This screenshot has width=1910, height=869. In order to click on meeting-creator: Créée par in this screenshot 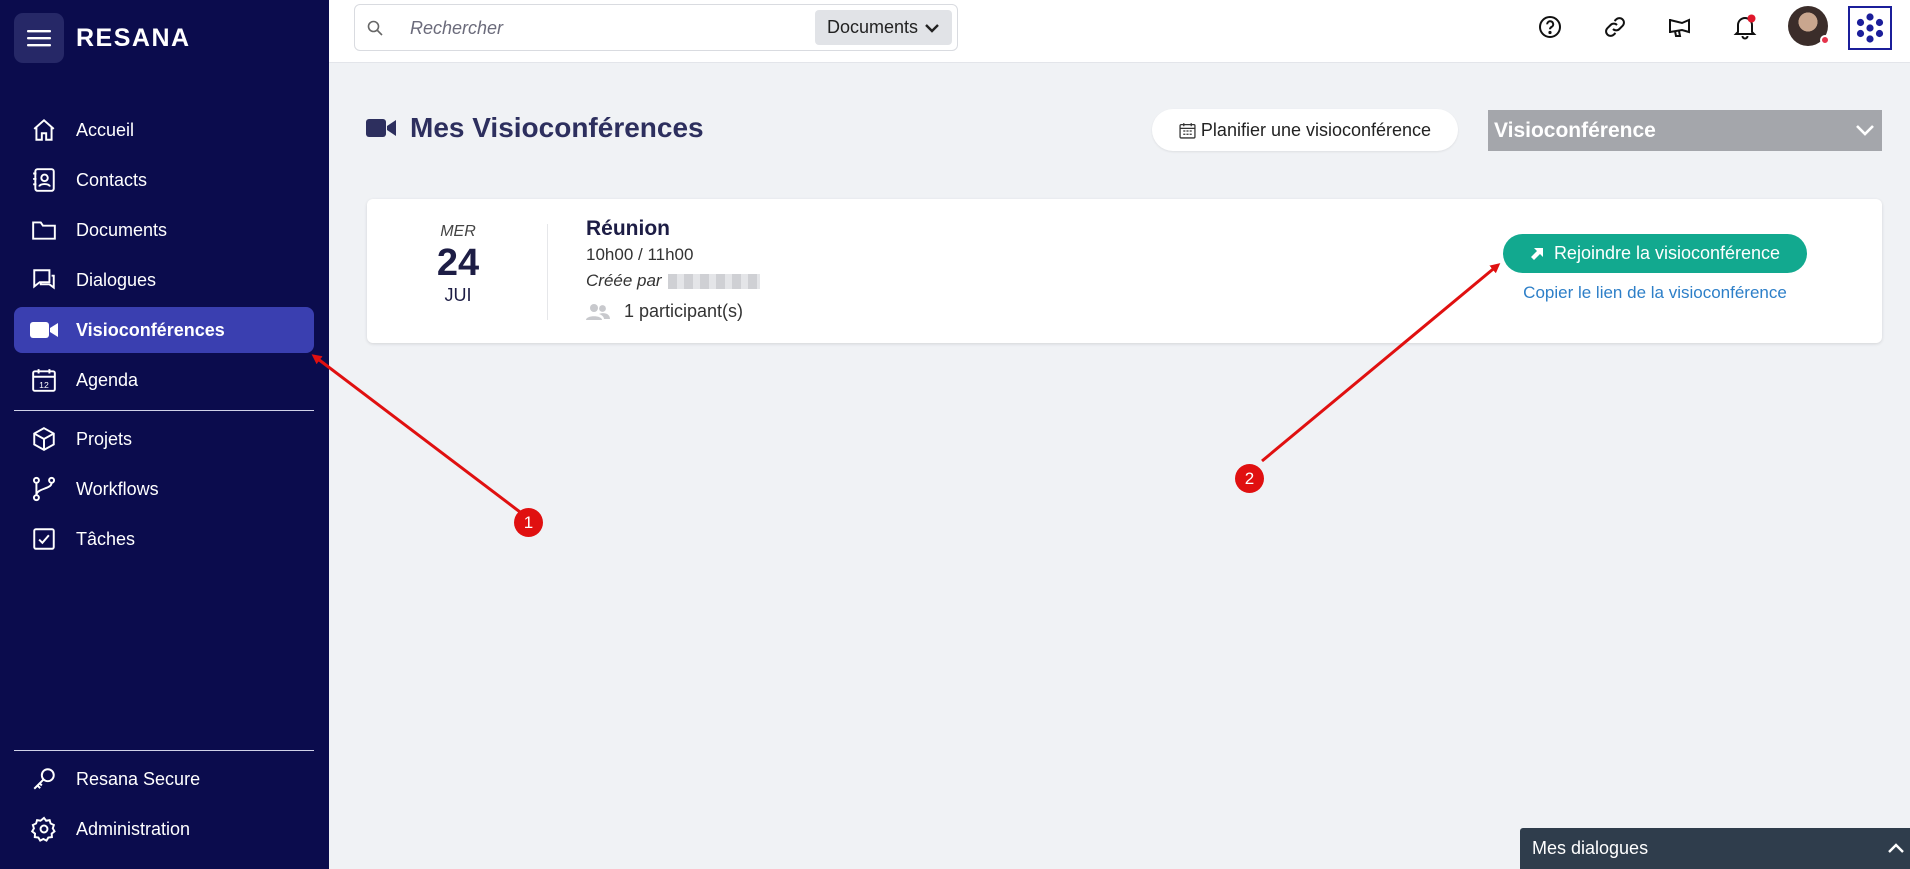, I will do `click(673, 281)`.